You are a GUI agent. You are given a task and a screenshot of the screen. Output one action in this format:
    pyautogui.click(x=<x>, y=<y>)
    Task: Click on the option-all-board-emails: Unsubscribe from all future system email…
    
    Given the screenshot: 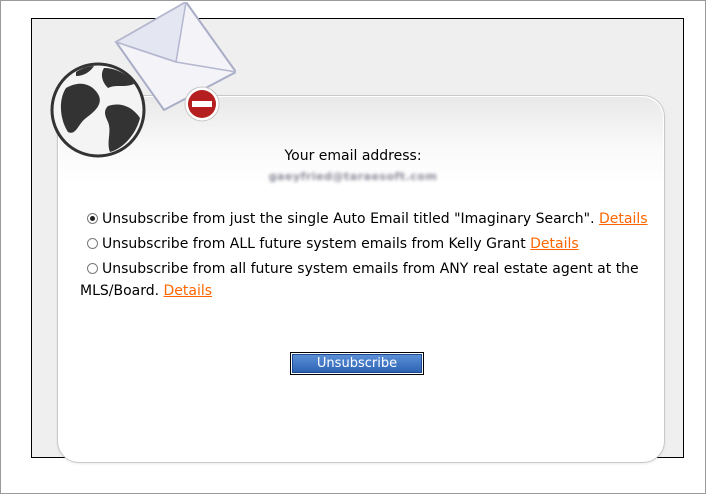 What is the action you would take?
    pyautogui.click(x=370, y=280)
    